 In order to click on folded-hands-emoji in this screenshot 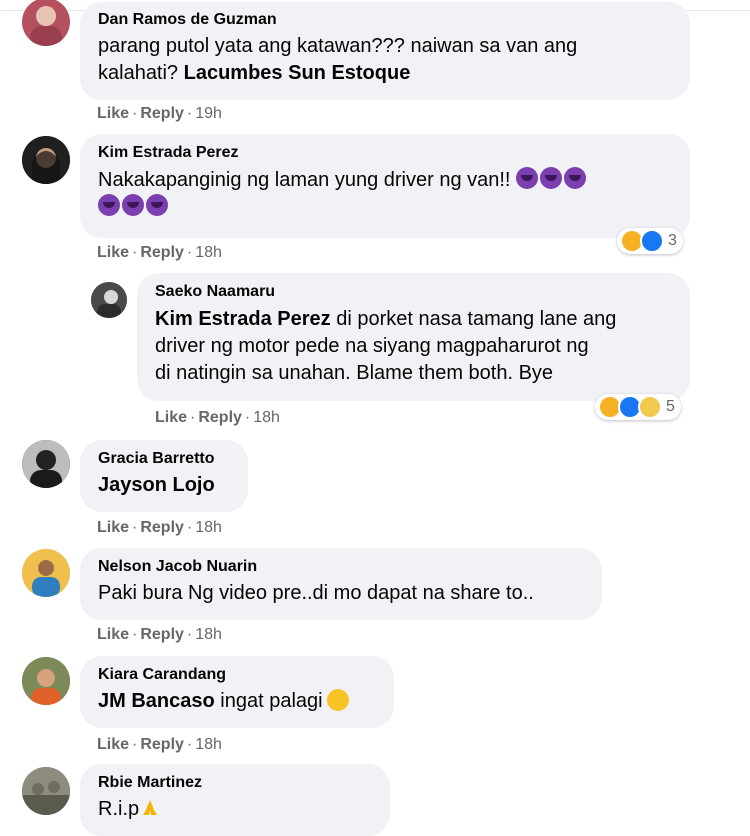, I will do `click(150, 807)`.